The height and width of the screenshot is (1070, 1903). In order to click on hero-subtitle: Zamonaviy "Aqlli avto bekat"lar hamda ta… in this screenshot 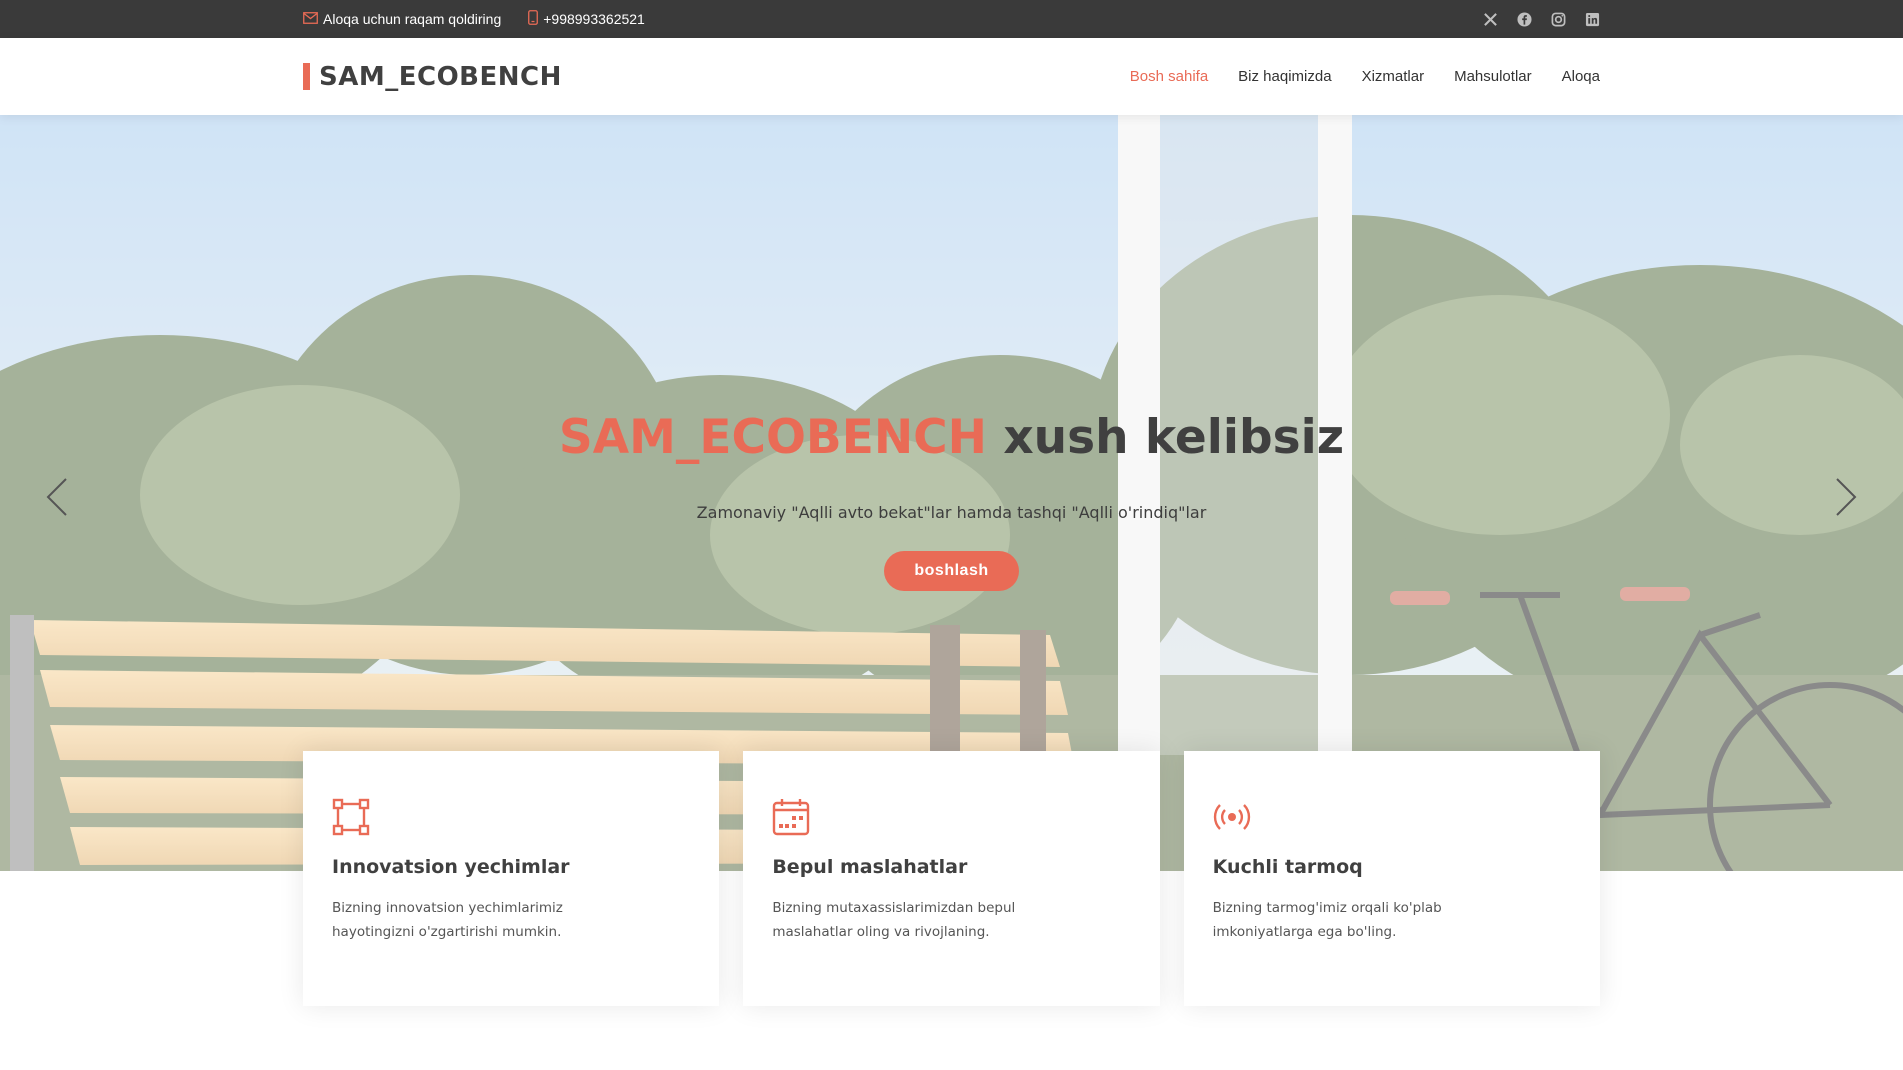, I will do `click(951, 512)`.